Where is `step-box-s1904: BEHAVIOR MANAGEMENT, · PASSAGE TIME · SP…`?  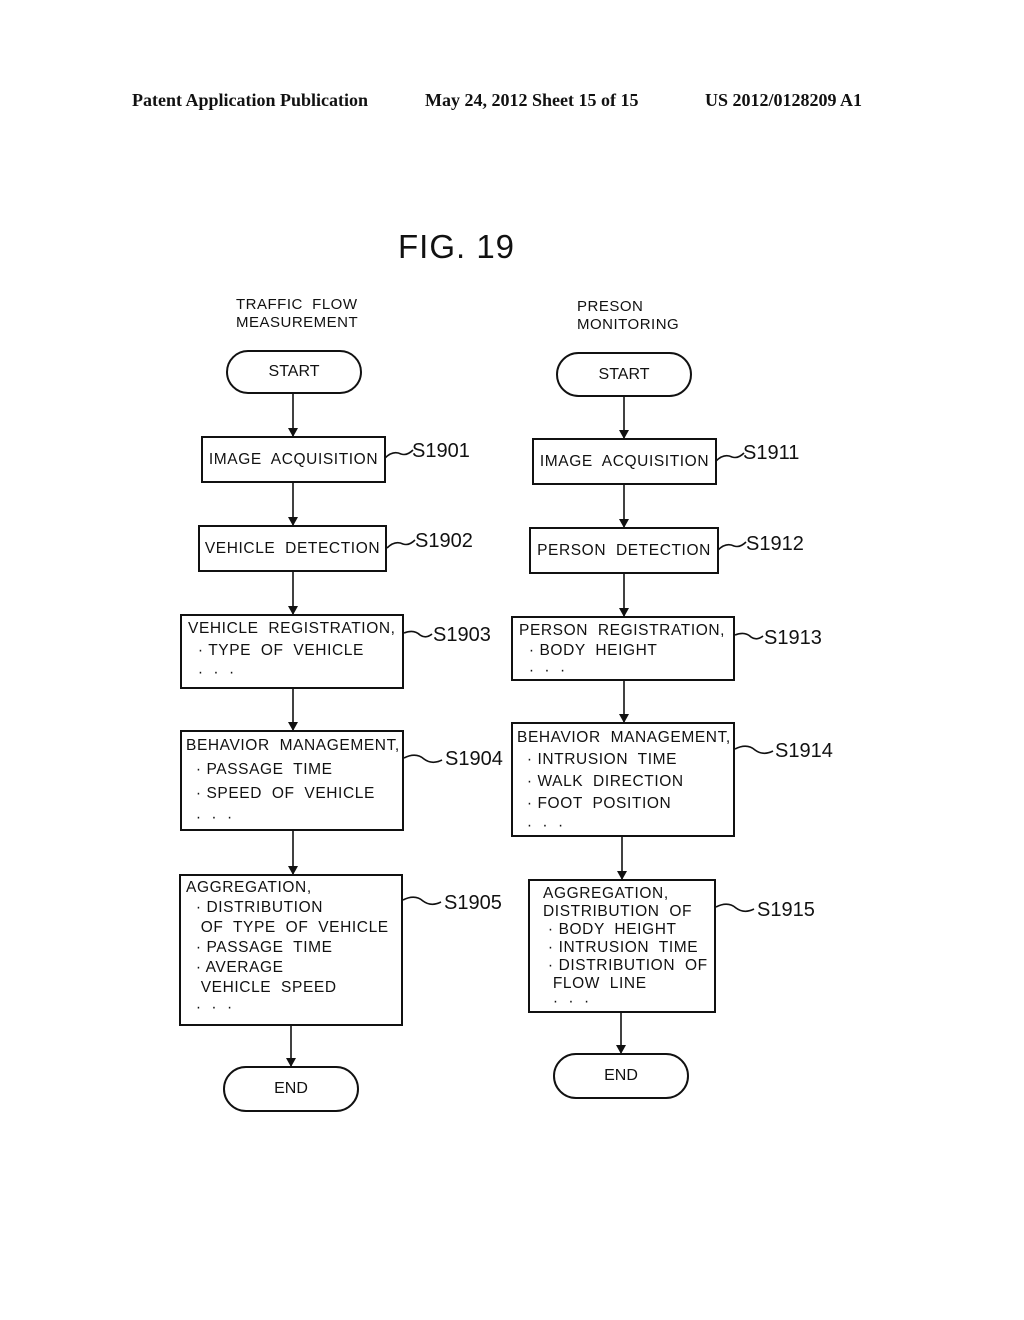 step-box-s1904: BEHAVIOR MANAGEMENT, · PASSAGE TIME · SP… is located at coordinates (292, 780).